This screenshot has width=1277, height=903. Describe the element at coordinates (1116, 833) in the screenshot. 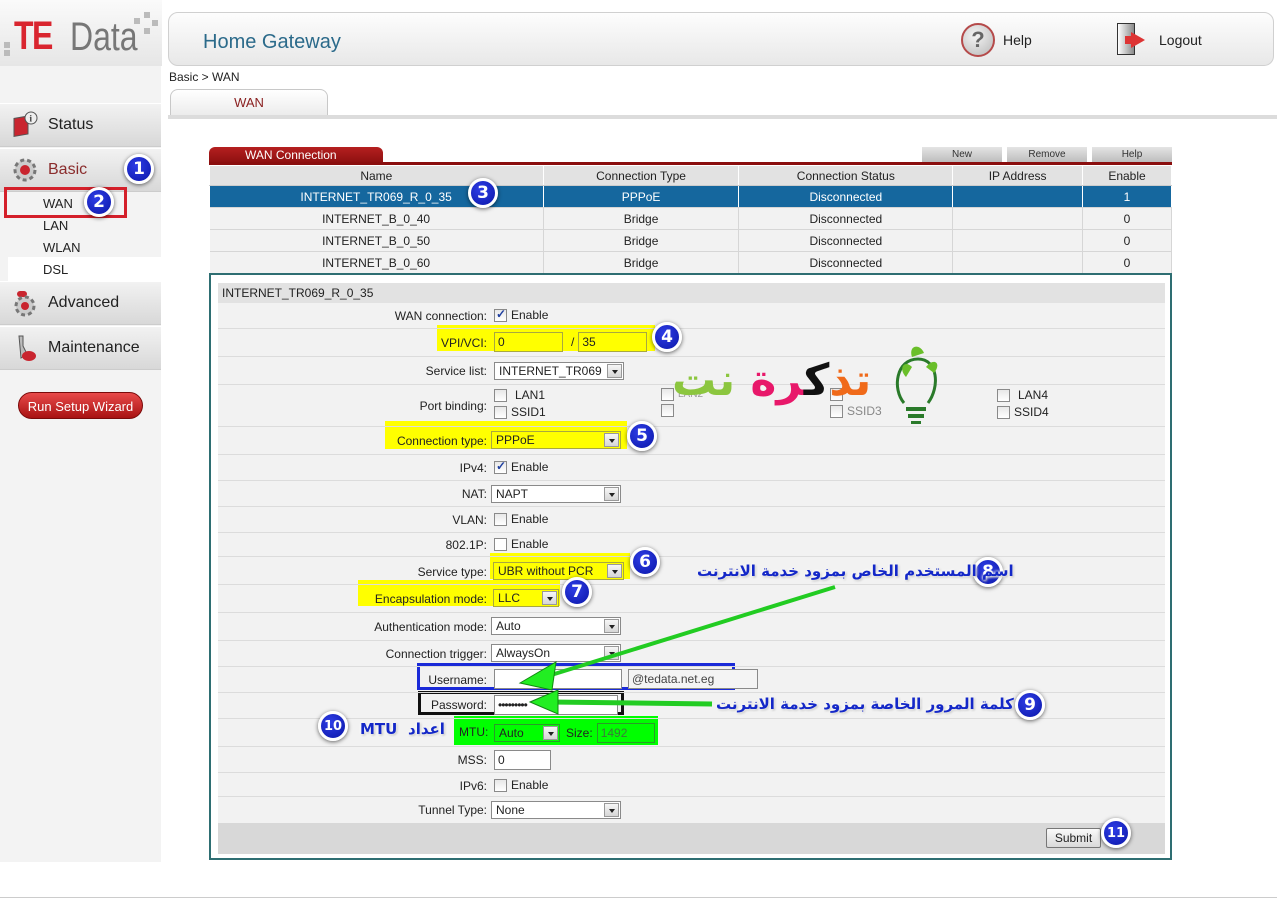

I see `annotation-badge-11: 11` at that location.